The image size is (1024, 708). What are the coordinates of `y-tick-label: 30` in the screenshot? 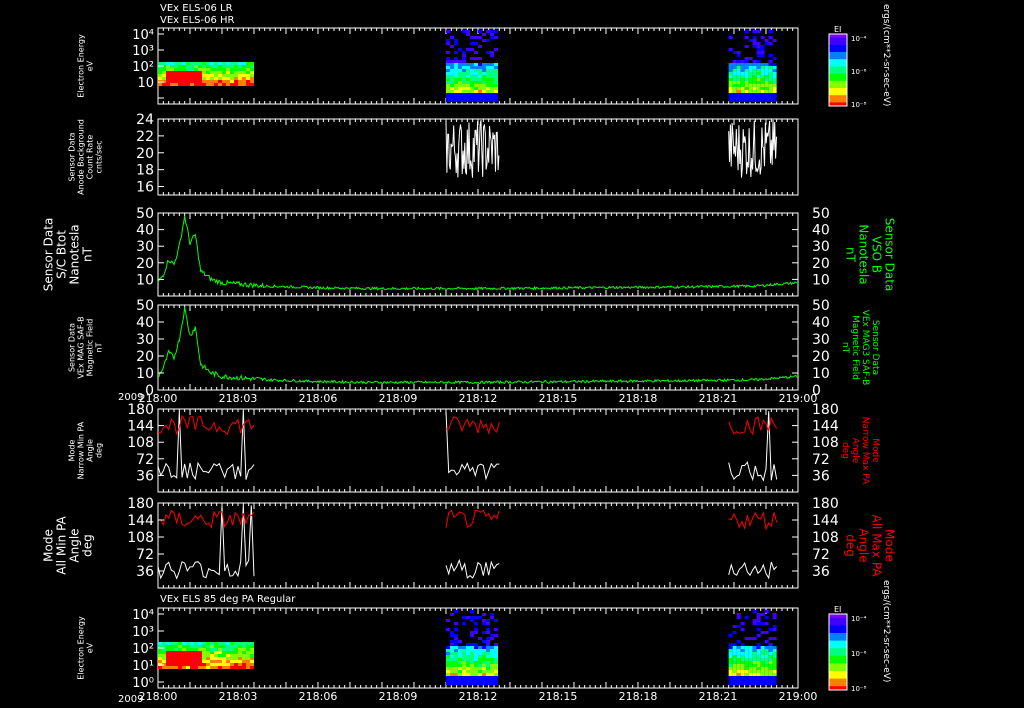 It's located at (145, 247).